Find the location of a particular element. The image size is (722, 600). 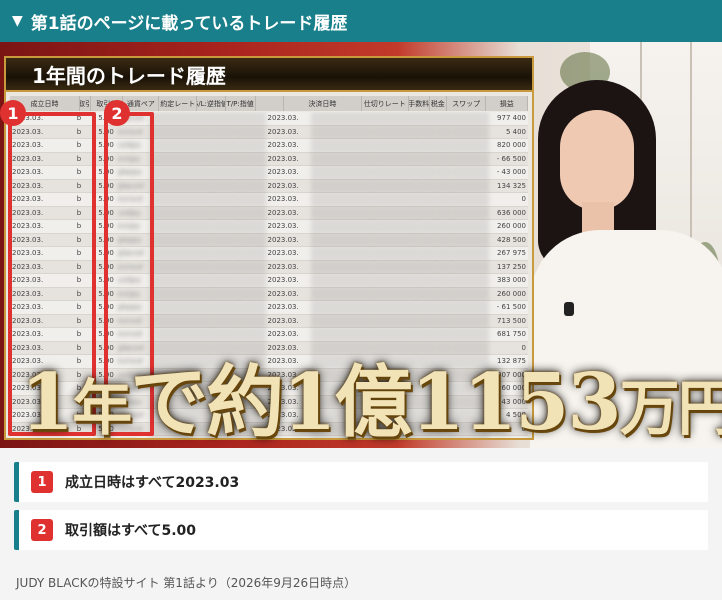

column-header: 損益 is located at coordinates (507, 103).